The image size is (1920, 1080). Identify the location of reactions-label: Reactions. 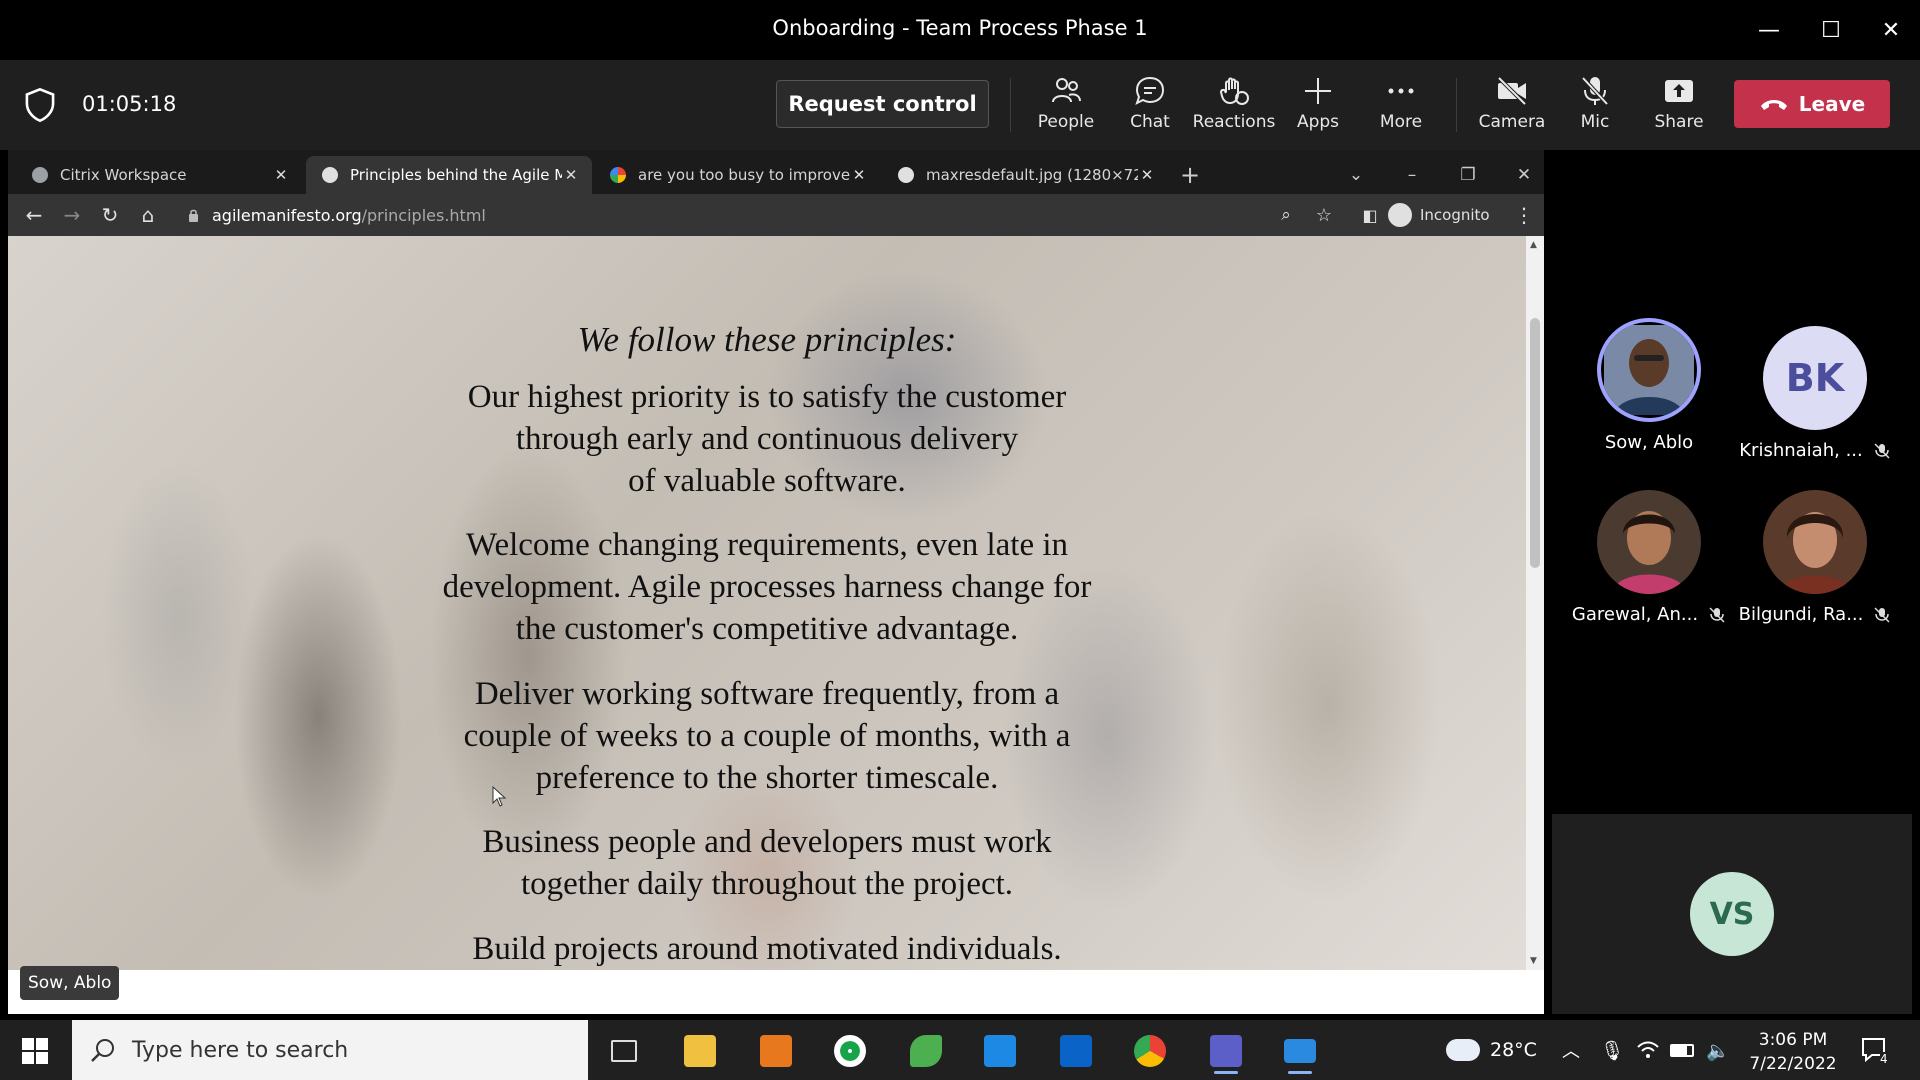
(1234, 122).